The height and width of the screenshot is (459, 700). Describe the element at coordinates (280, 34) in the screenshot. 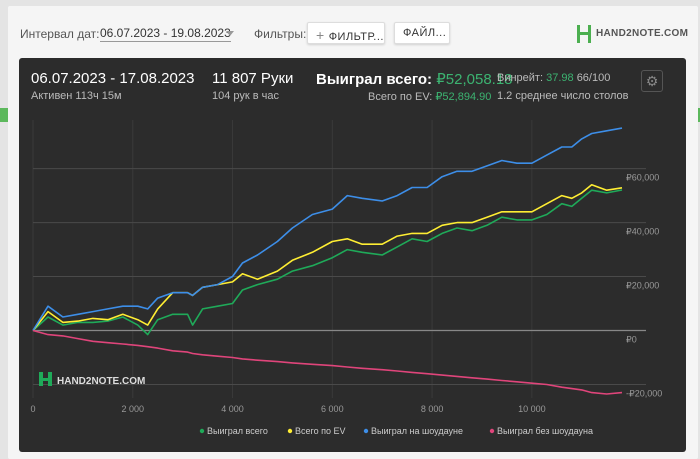

I see `filters-label: Фильтры:` at that location.